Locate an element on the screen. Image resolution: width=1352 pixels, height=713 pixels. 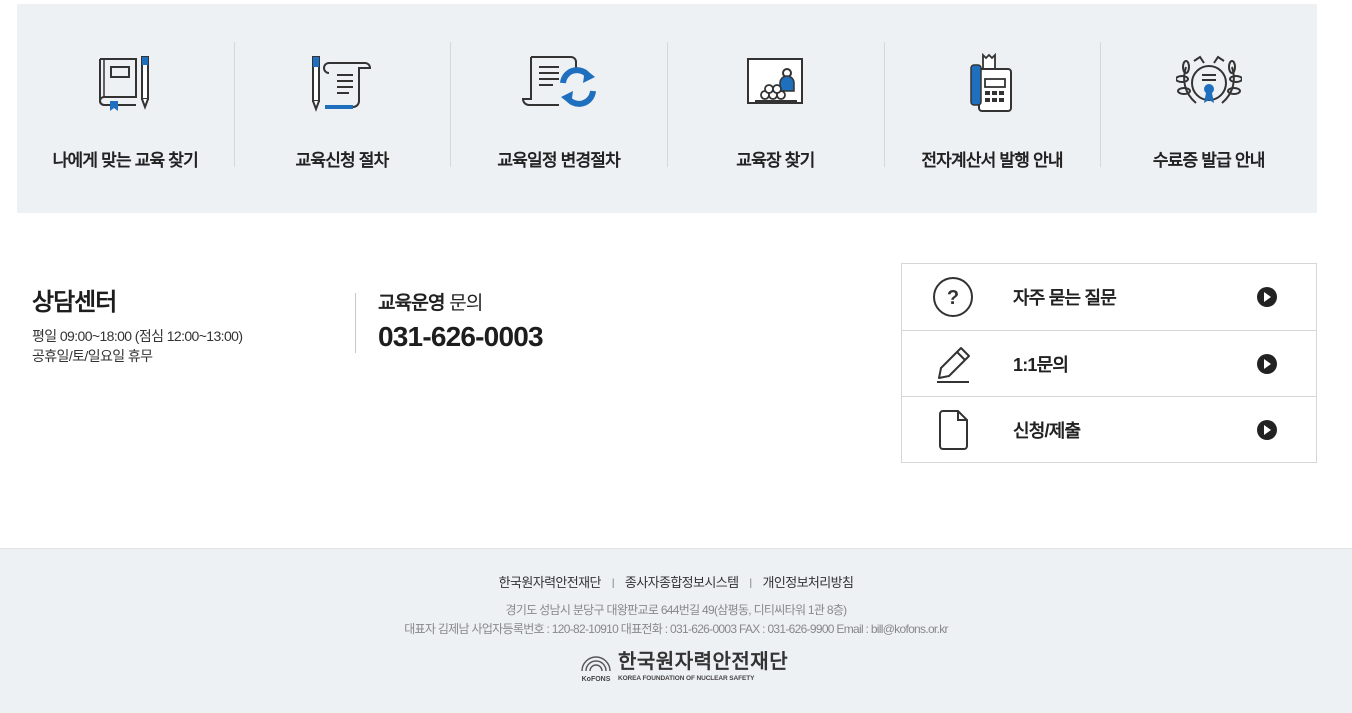
contact-label: 교육운영 문의 is located at coordinates (460, 301).